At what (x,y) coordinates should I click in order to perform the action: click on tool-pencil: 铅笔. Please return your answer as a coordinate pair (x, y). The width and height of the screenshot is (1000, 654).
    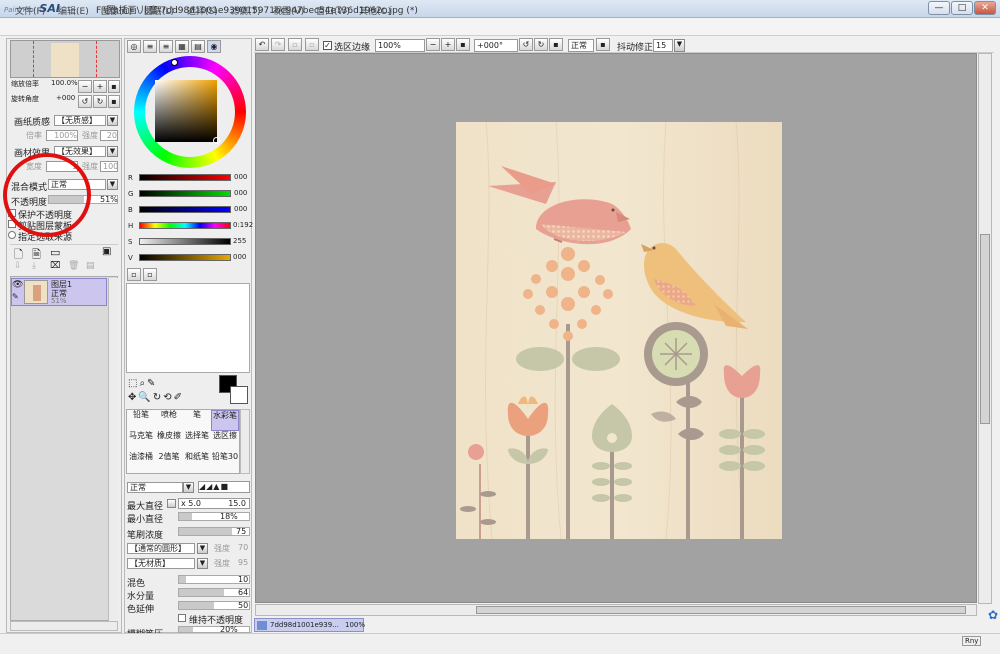
    Looking at the image, I should click on (141, 420).